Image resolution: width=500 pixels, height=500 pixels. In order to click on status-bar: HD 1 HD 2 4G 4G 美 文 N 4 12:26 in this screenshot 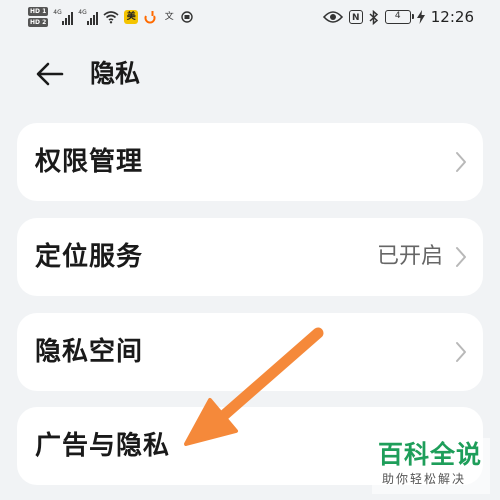, I will do `click(250, 17)`.